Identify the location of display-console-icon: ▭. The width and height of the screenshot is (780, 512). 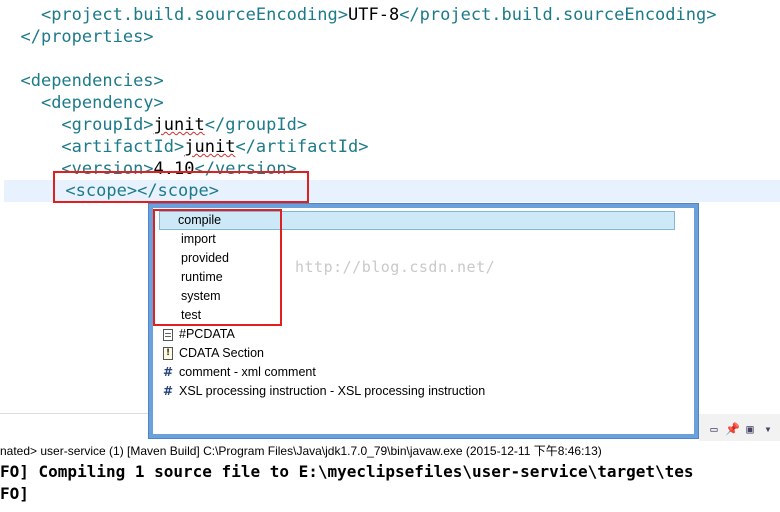
(714, 429).